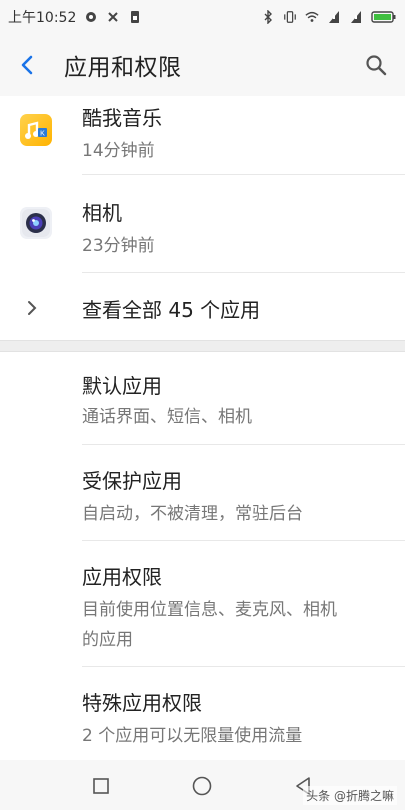 The height and width of the screenshot is (810, 405). I want to click on item-title: 默认应用, so click(122, 386).